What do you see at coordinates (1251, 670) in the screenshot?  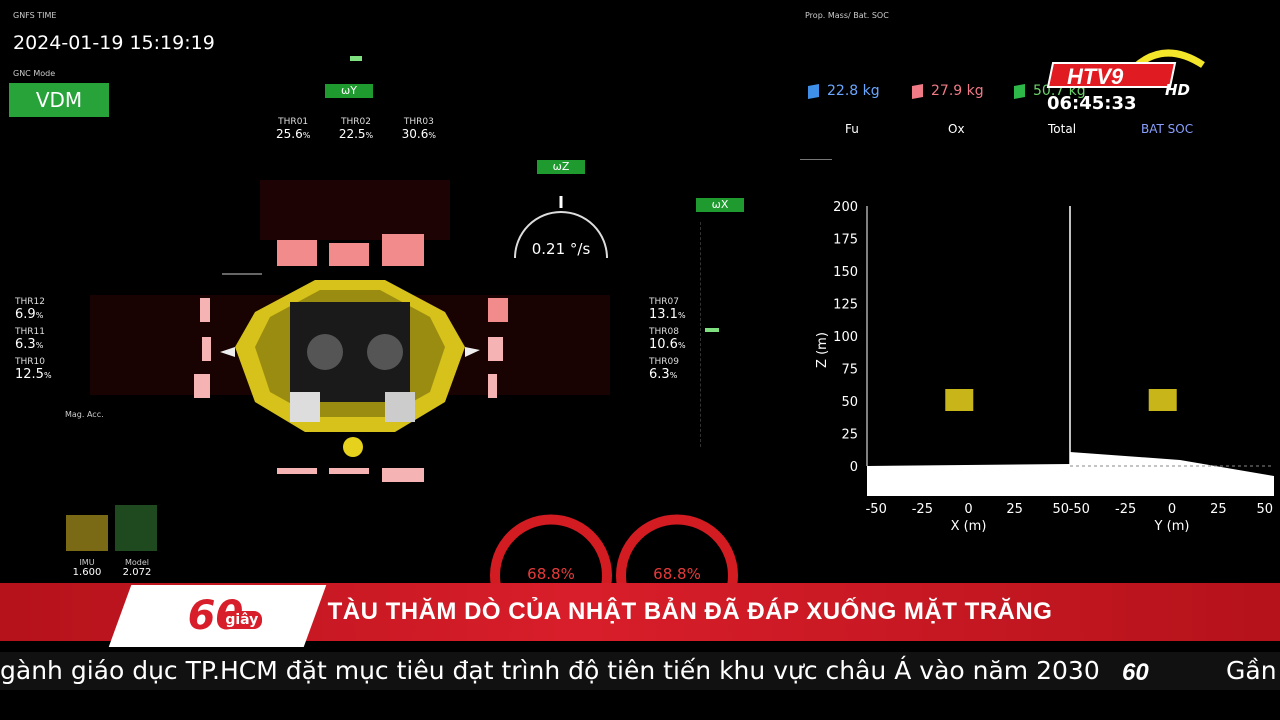 I see `ticker-next-text: Gần` at bounding box center [1251, 670].